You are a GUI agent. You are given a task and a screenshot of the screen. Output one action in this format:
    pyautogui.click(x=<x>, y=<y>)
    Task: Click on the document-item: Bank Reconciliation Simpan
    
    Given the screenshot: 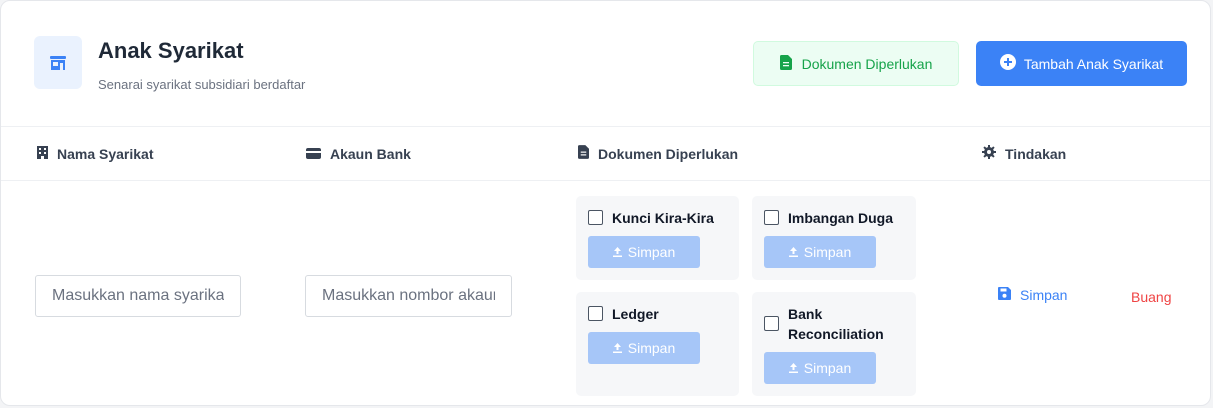 What is the action you would take?
    pyautogui.click(x=834, y=344)
    